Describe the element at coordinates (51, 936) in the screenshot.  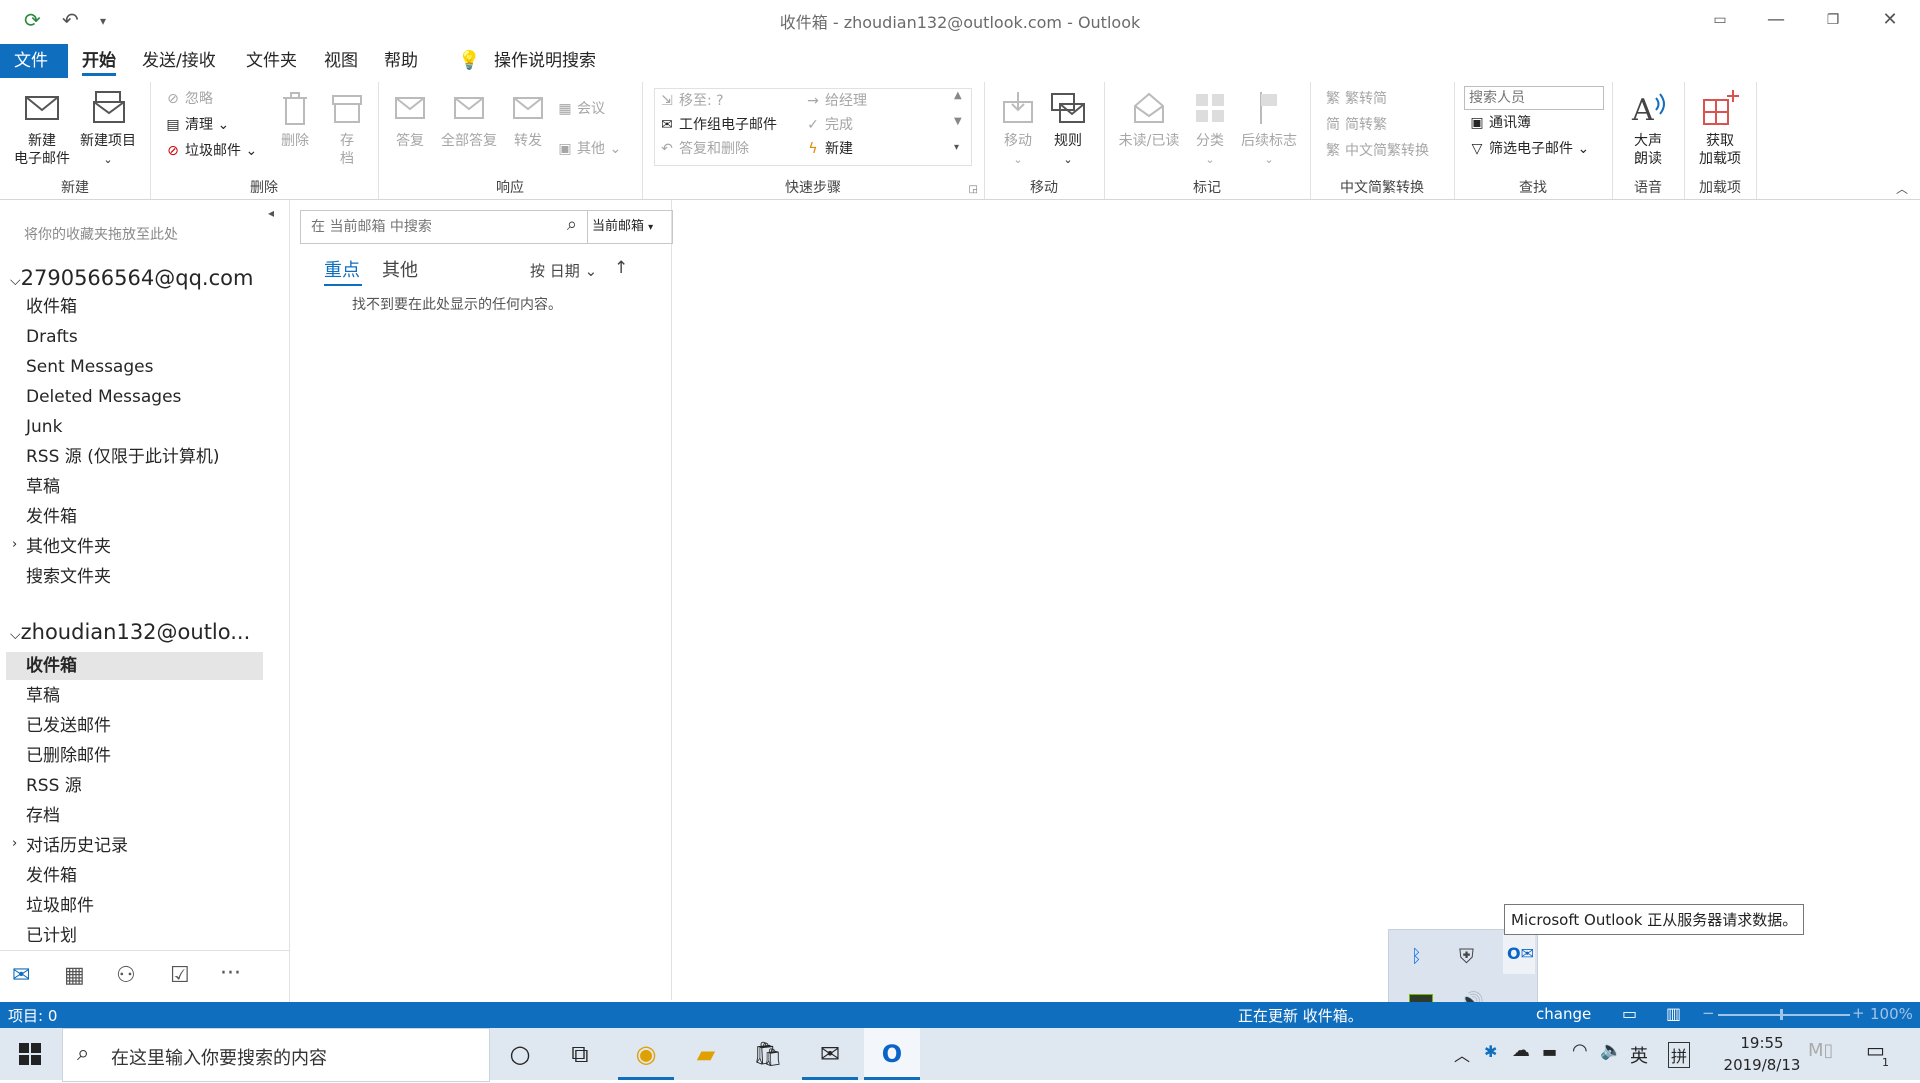
I see `folder-item: 已计划` at that location.